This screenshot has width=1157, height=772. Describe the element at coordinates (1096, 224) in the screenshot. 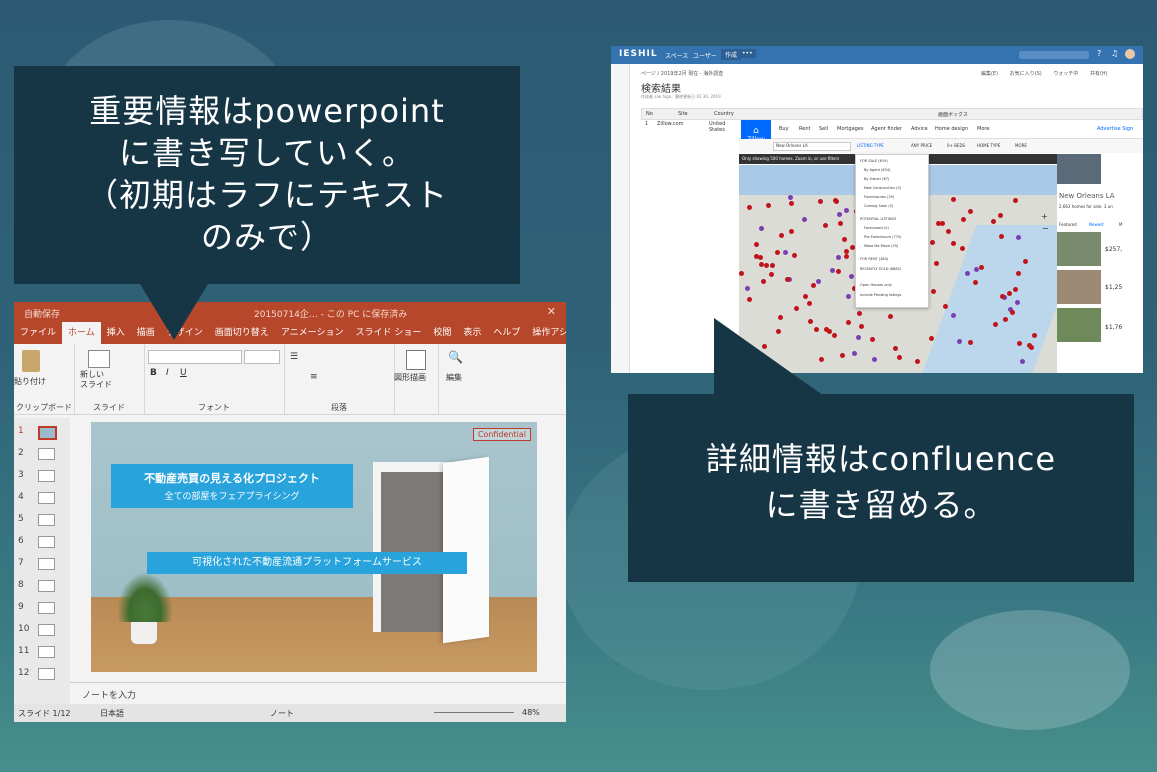

I see `side-tab-newest: Newest` at that location.